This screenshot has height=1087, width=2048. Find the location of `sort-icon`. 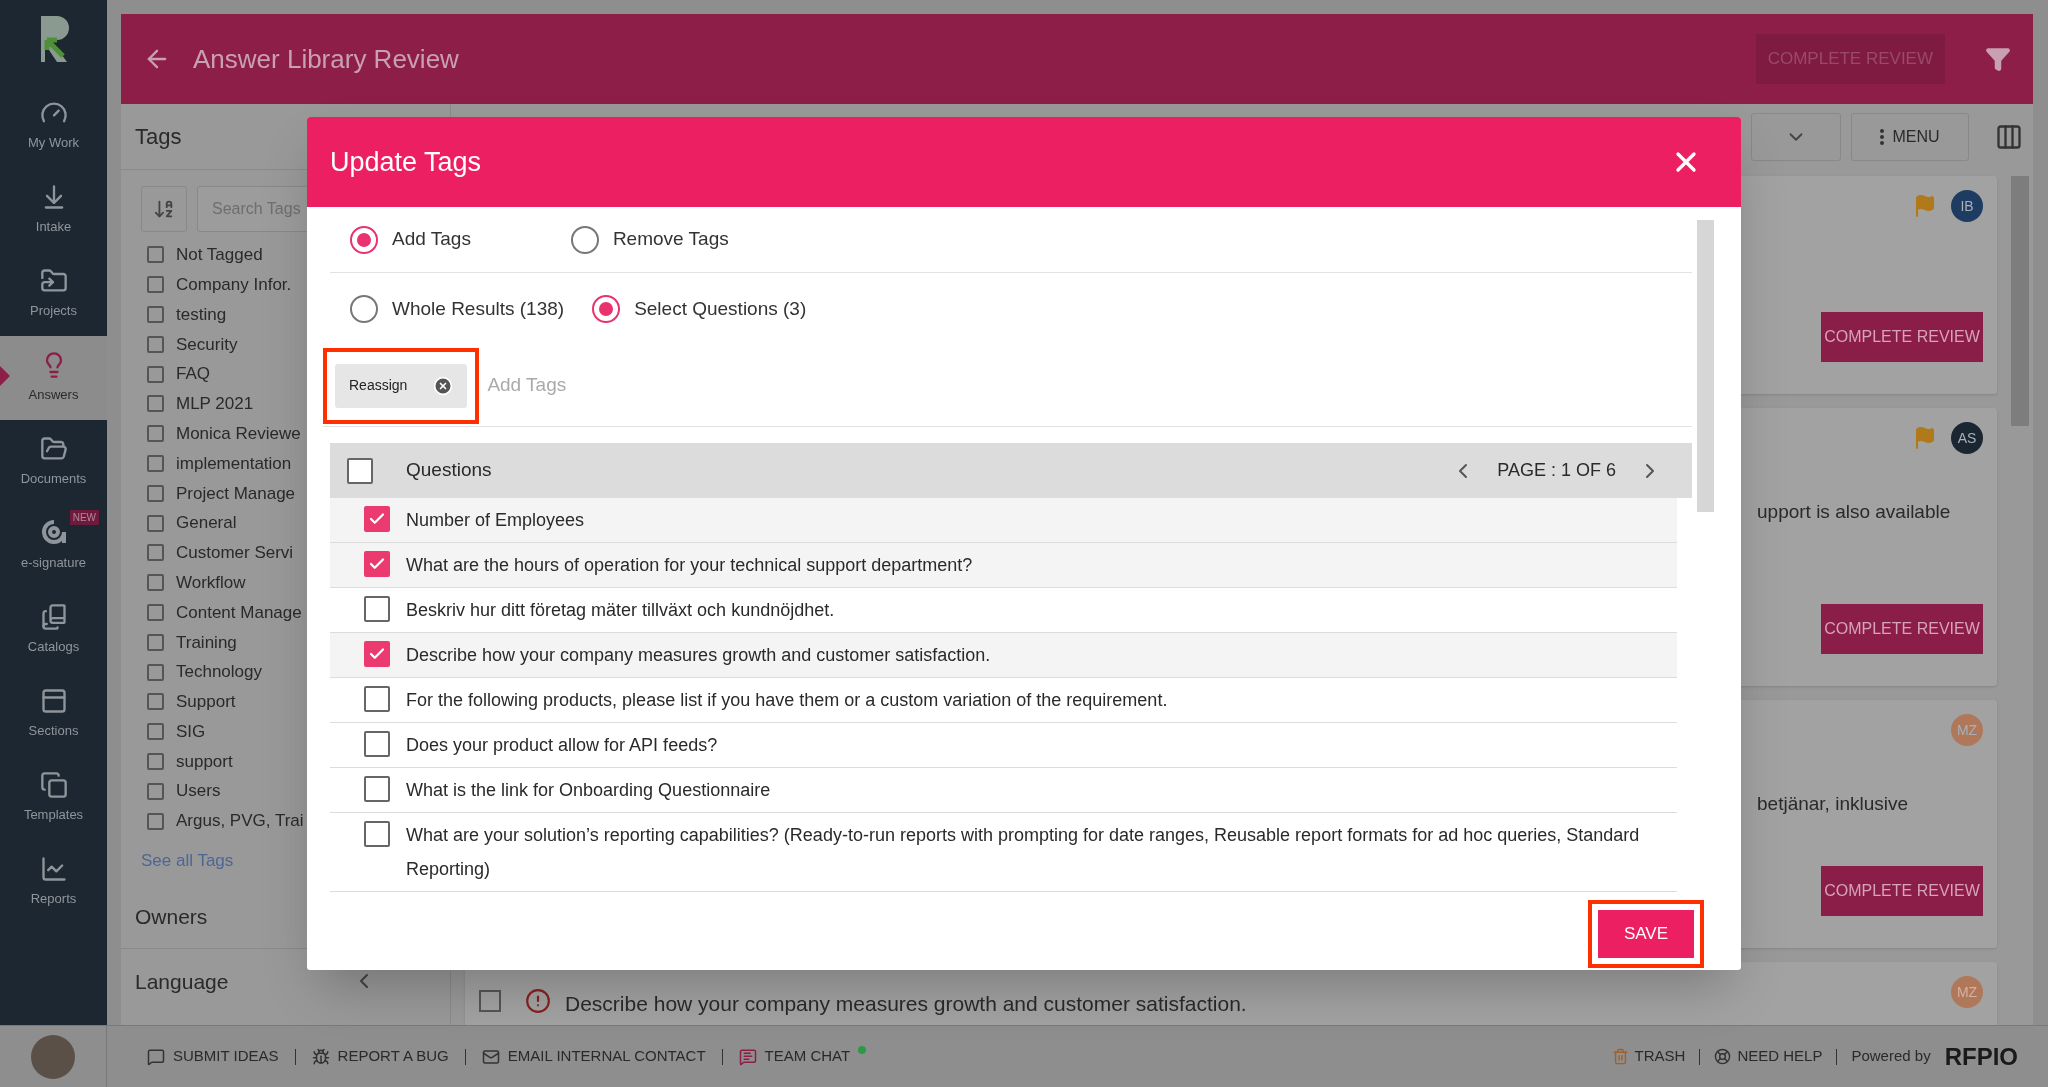

sort-icon is located at coordinates (164, 209).